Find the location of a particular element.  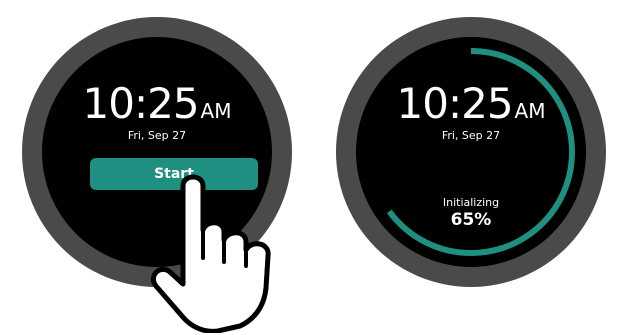

status-label: Initializing is located at coordinates (471, 202).